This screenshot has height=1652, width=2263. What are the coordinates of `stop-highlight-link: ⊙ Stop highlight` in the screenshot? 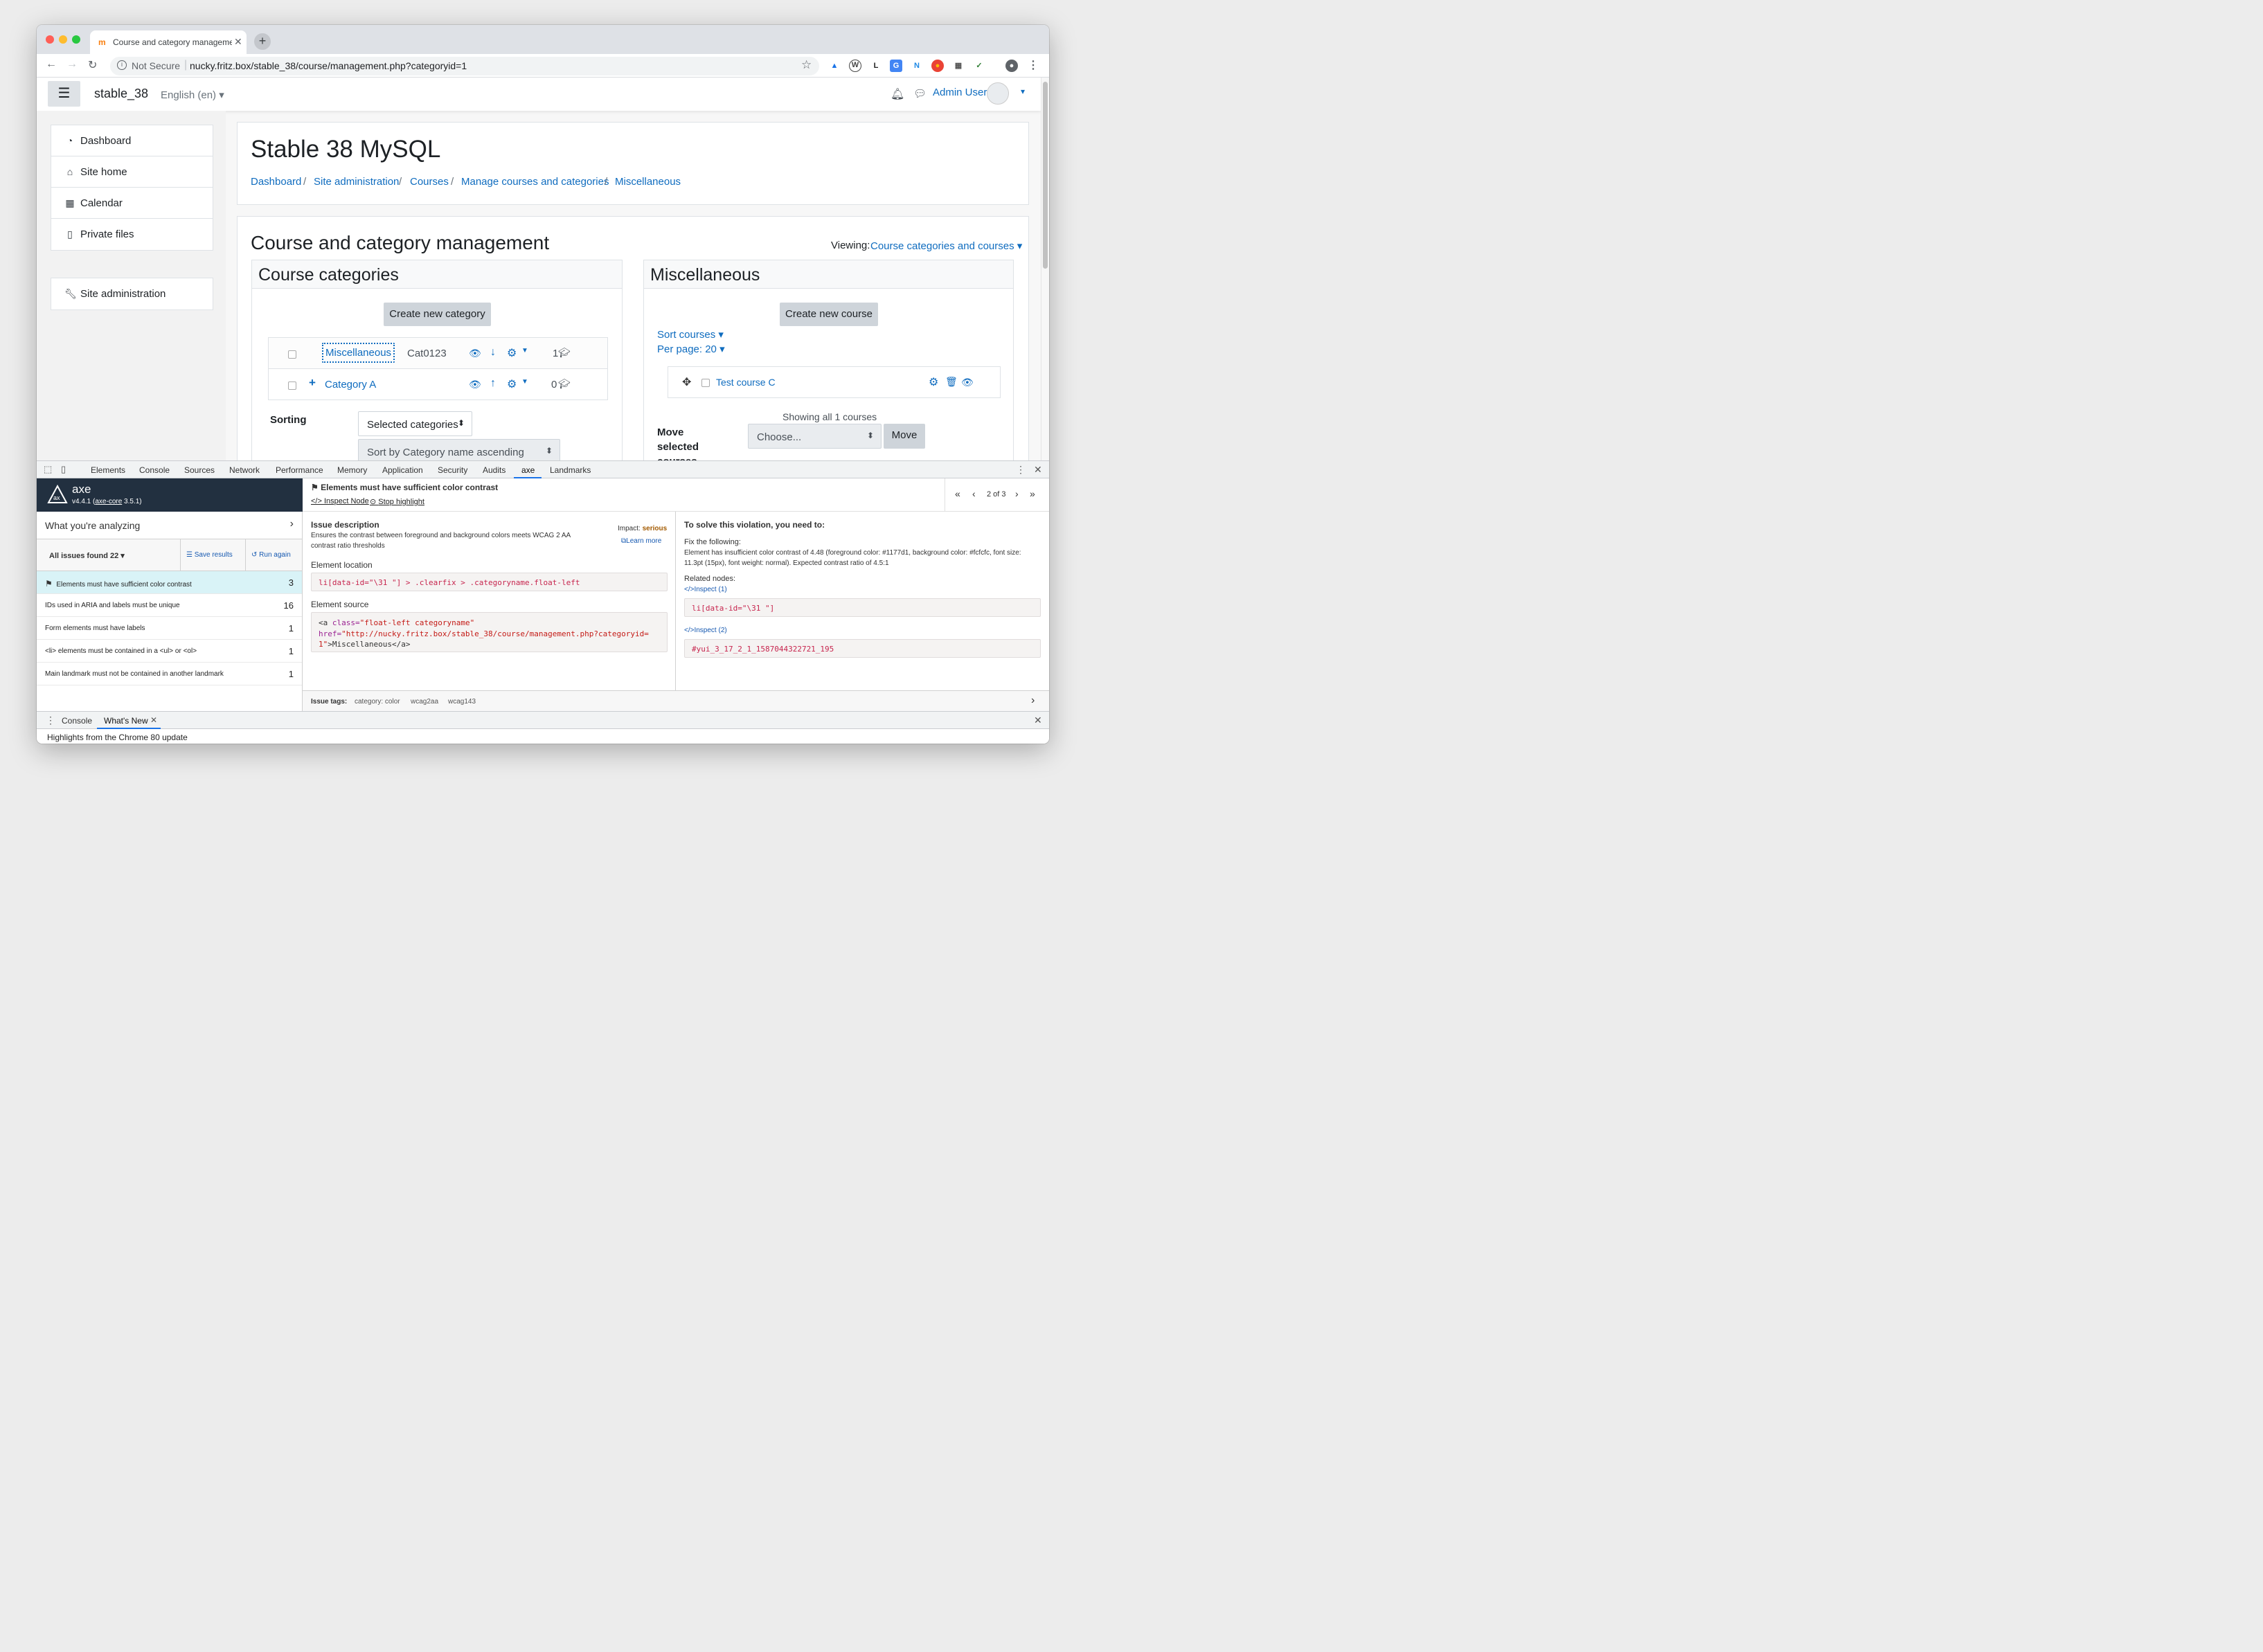 It's located at (397, 502).